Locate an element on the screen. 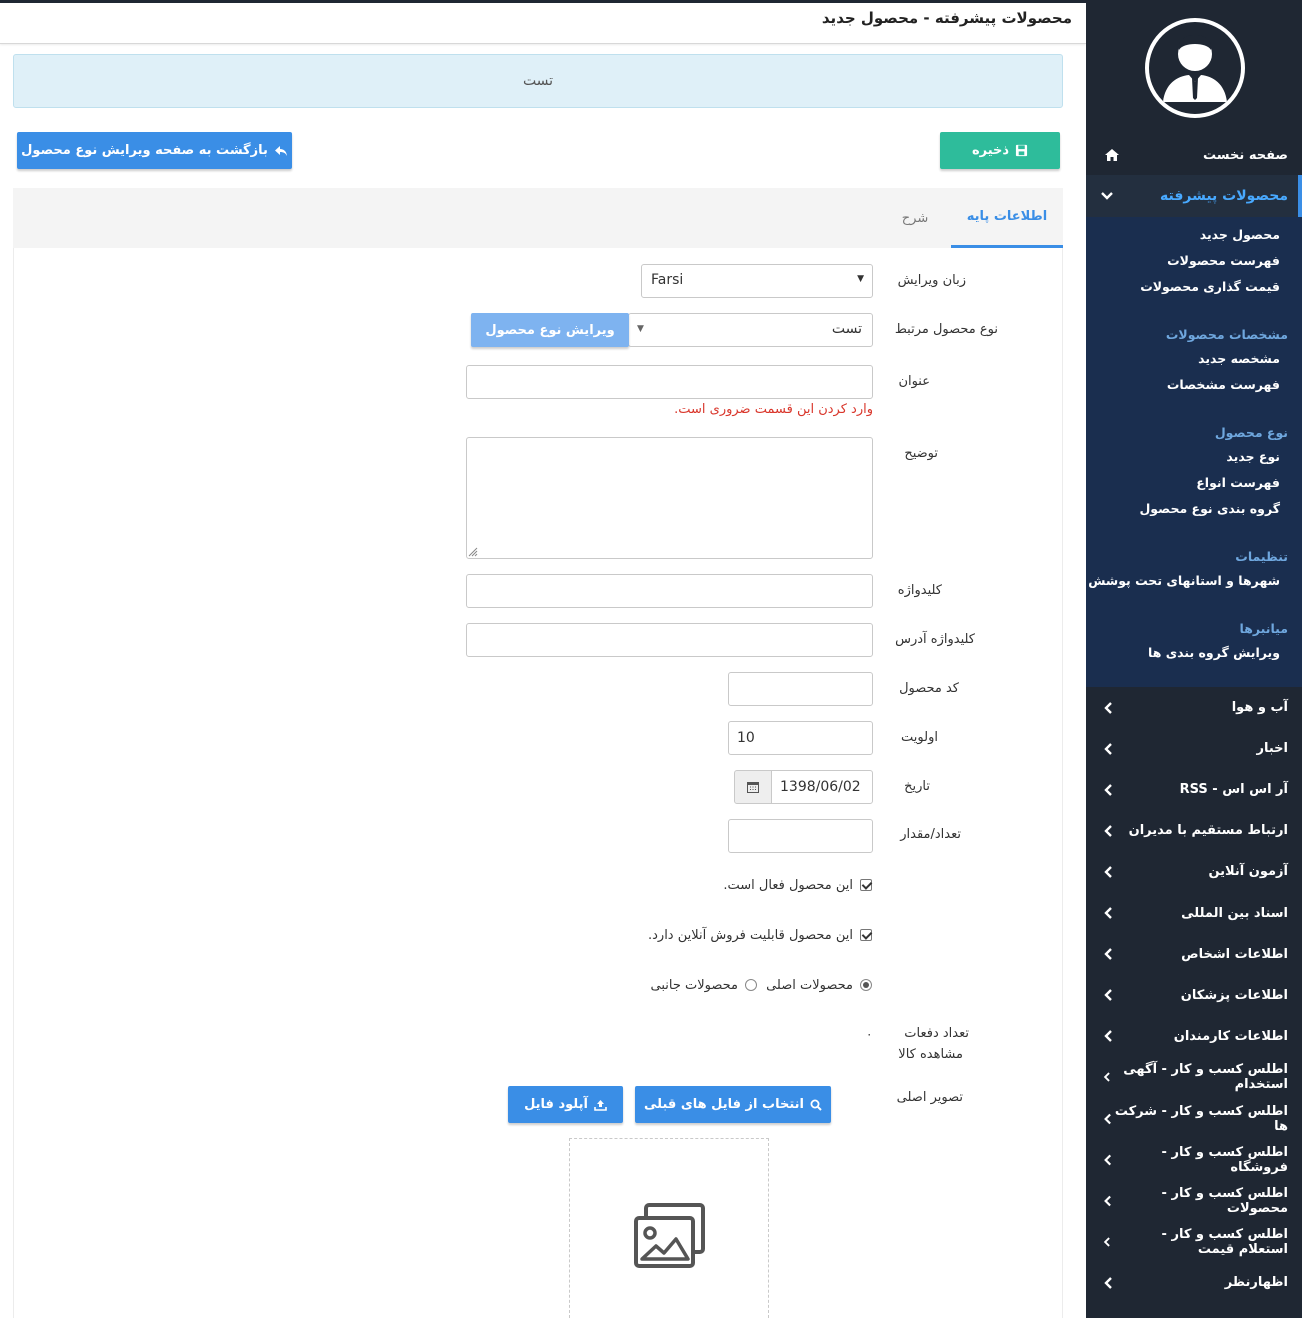 This screenshot has width=1302, height=1318. side-products-radio-label: محصولات جانبی is located at coordinates (694, 985).